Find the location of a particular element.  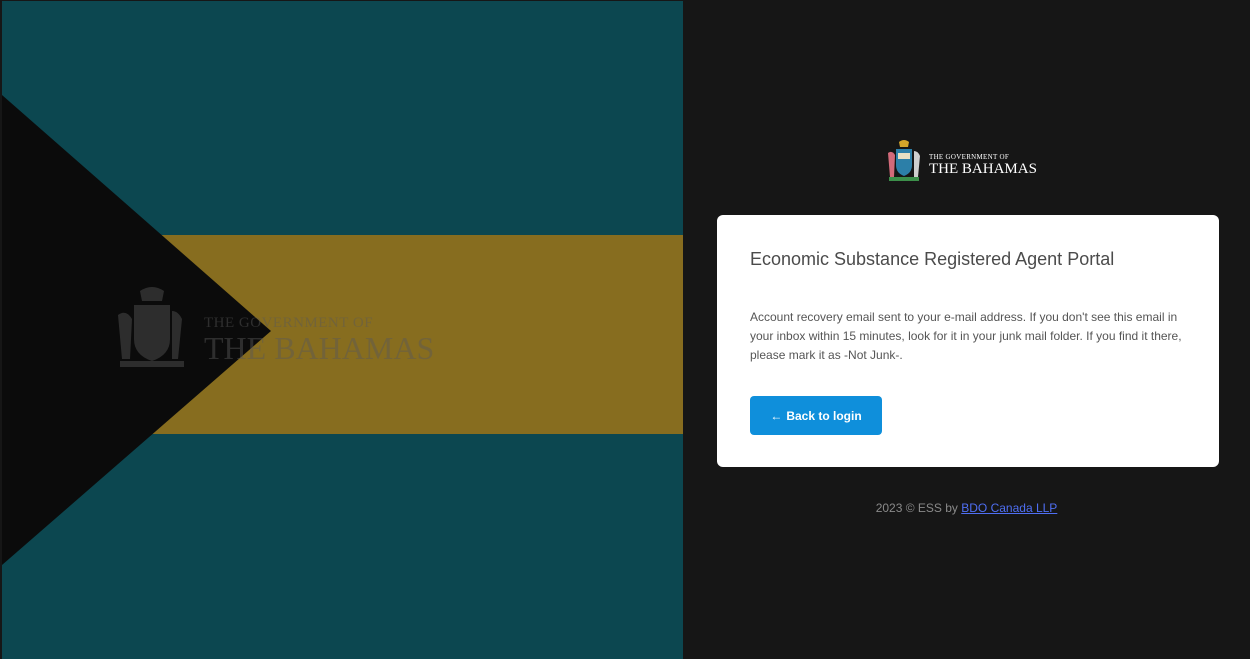

flag-watermark-logo: THE GOVERNMENT OF THE BAHAMAS is located at coordinates (273, 330).